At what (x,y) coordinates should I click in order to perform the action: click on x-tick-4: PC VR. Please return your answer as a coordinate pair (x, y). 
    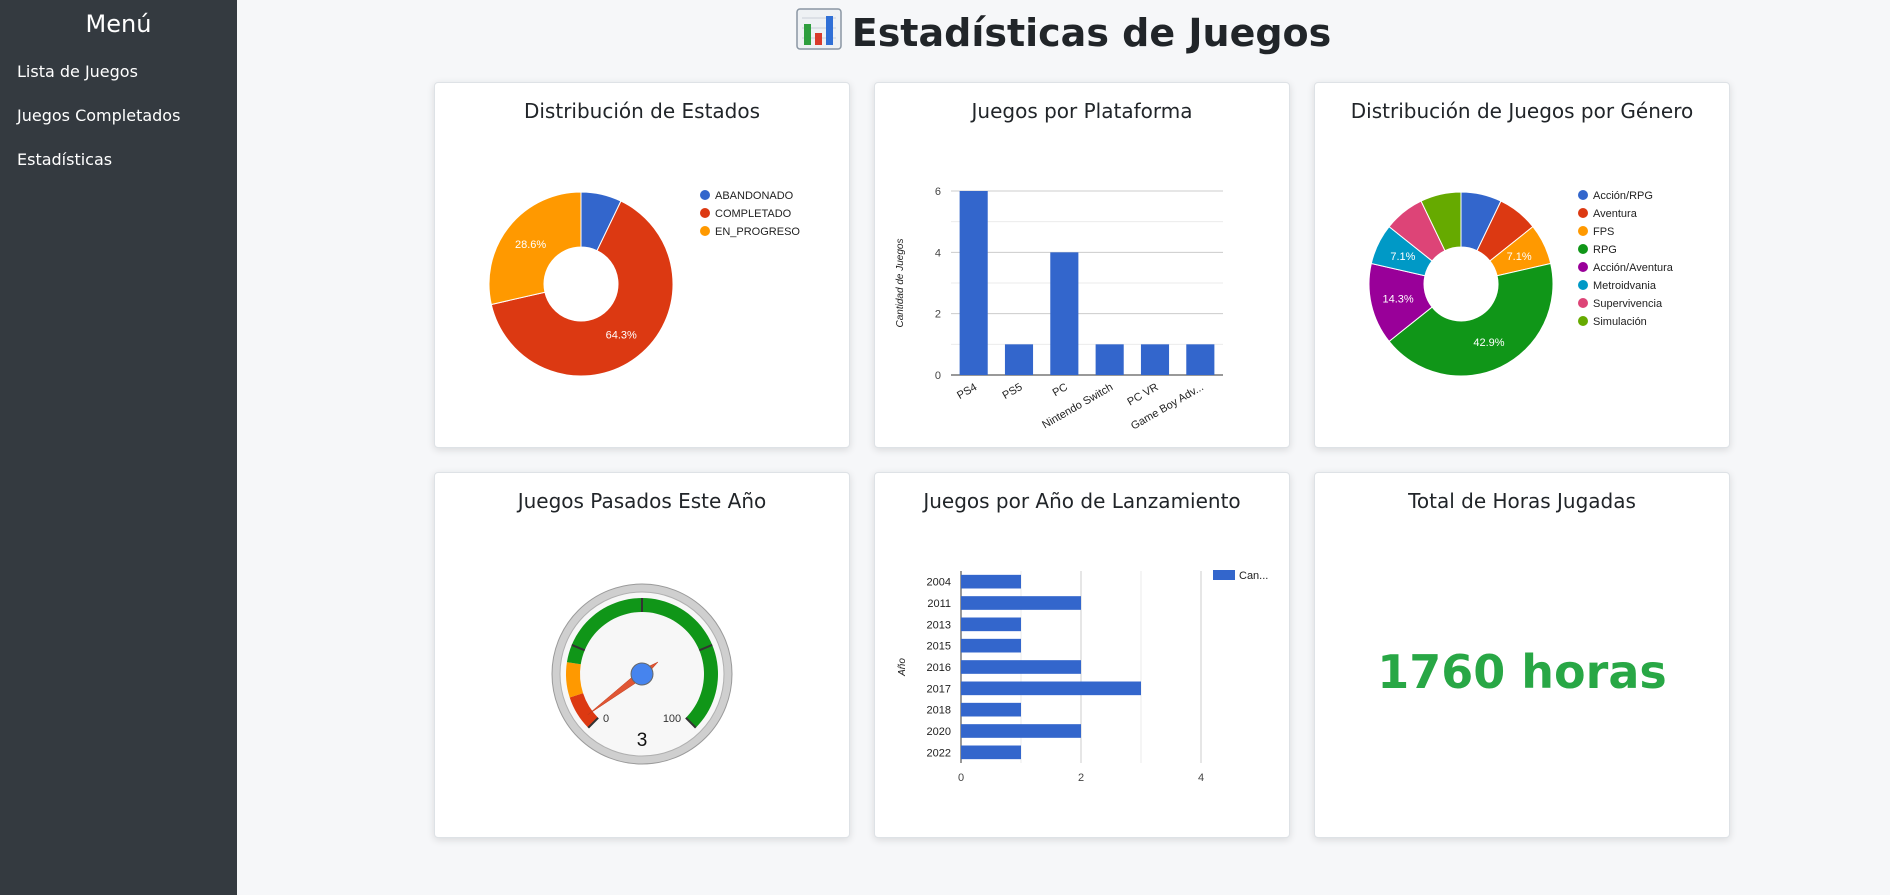
    Looking at the image, I should click on (1142, 394).